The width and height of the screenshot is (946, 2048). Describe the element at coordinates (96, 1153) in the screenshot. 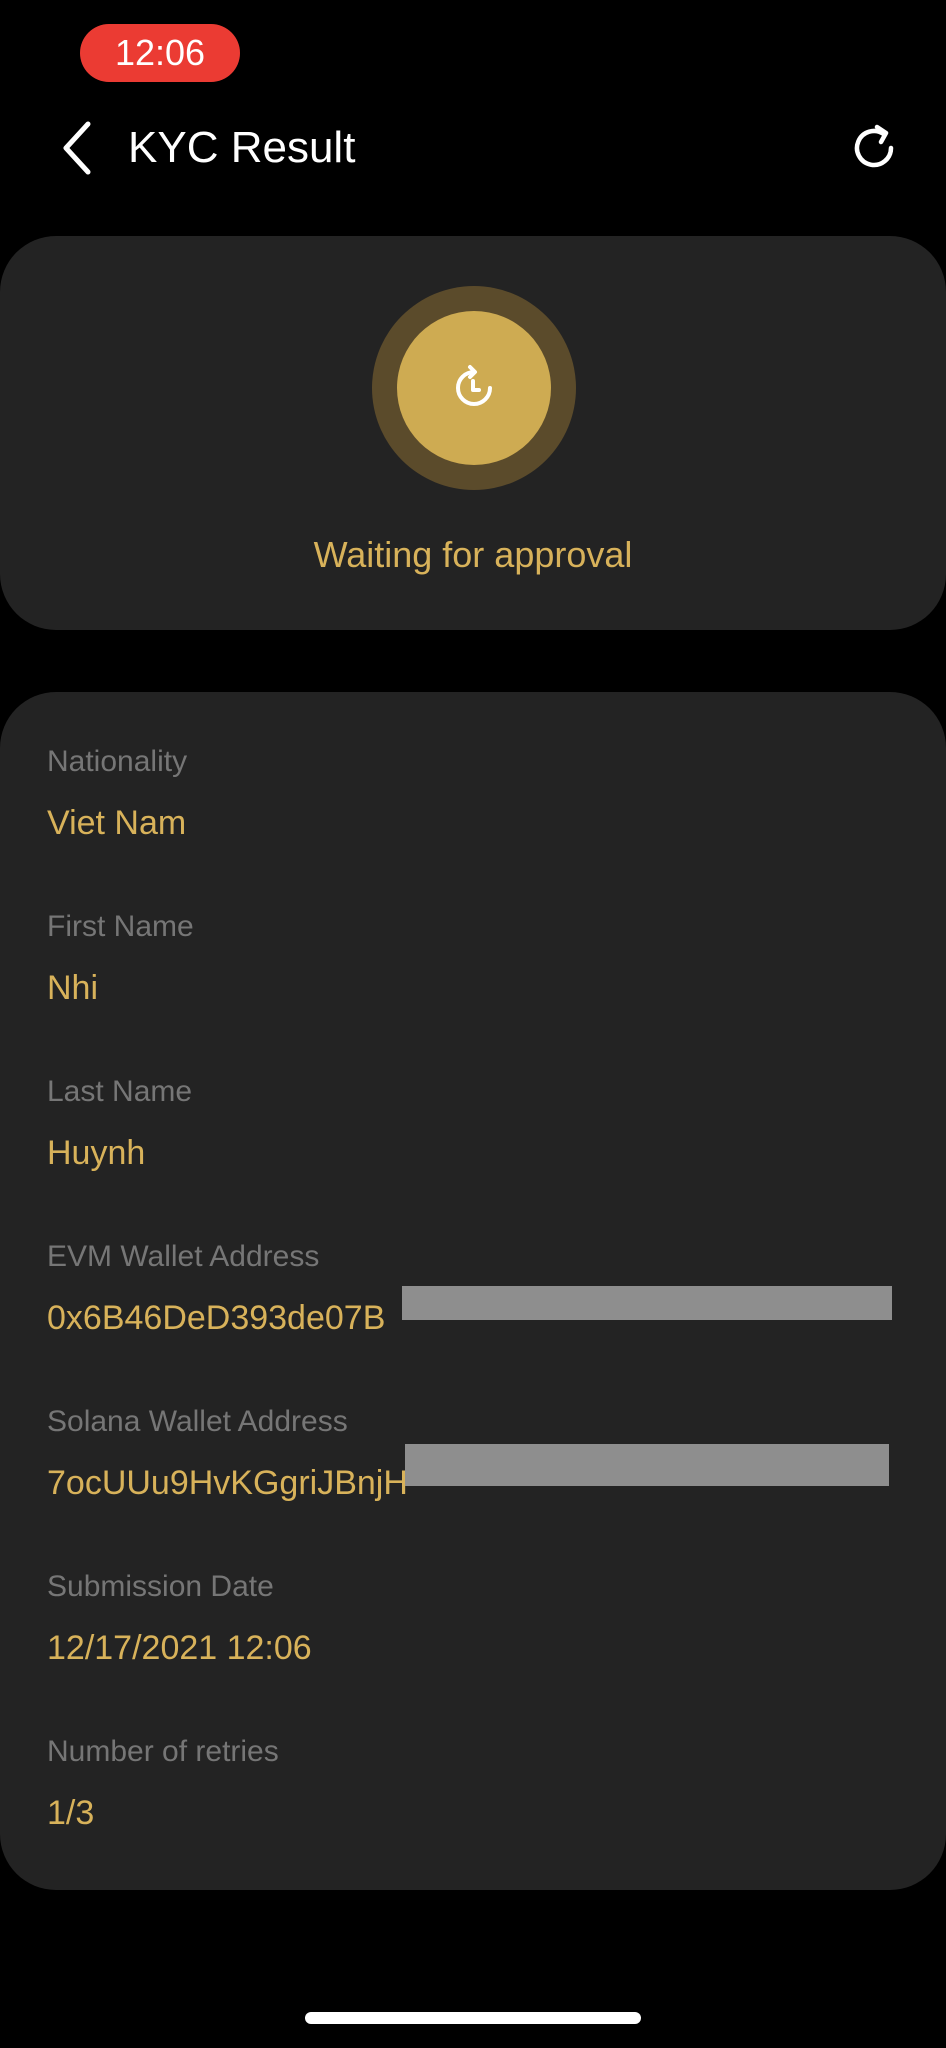

I see `field-value: Huynh` at that location.